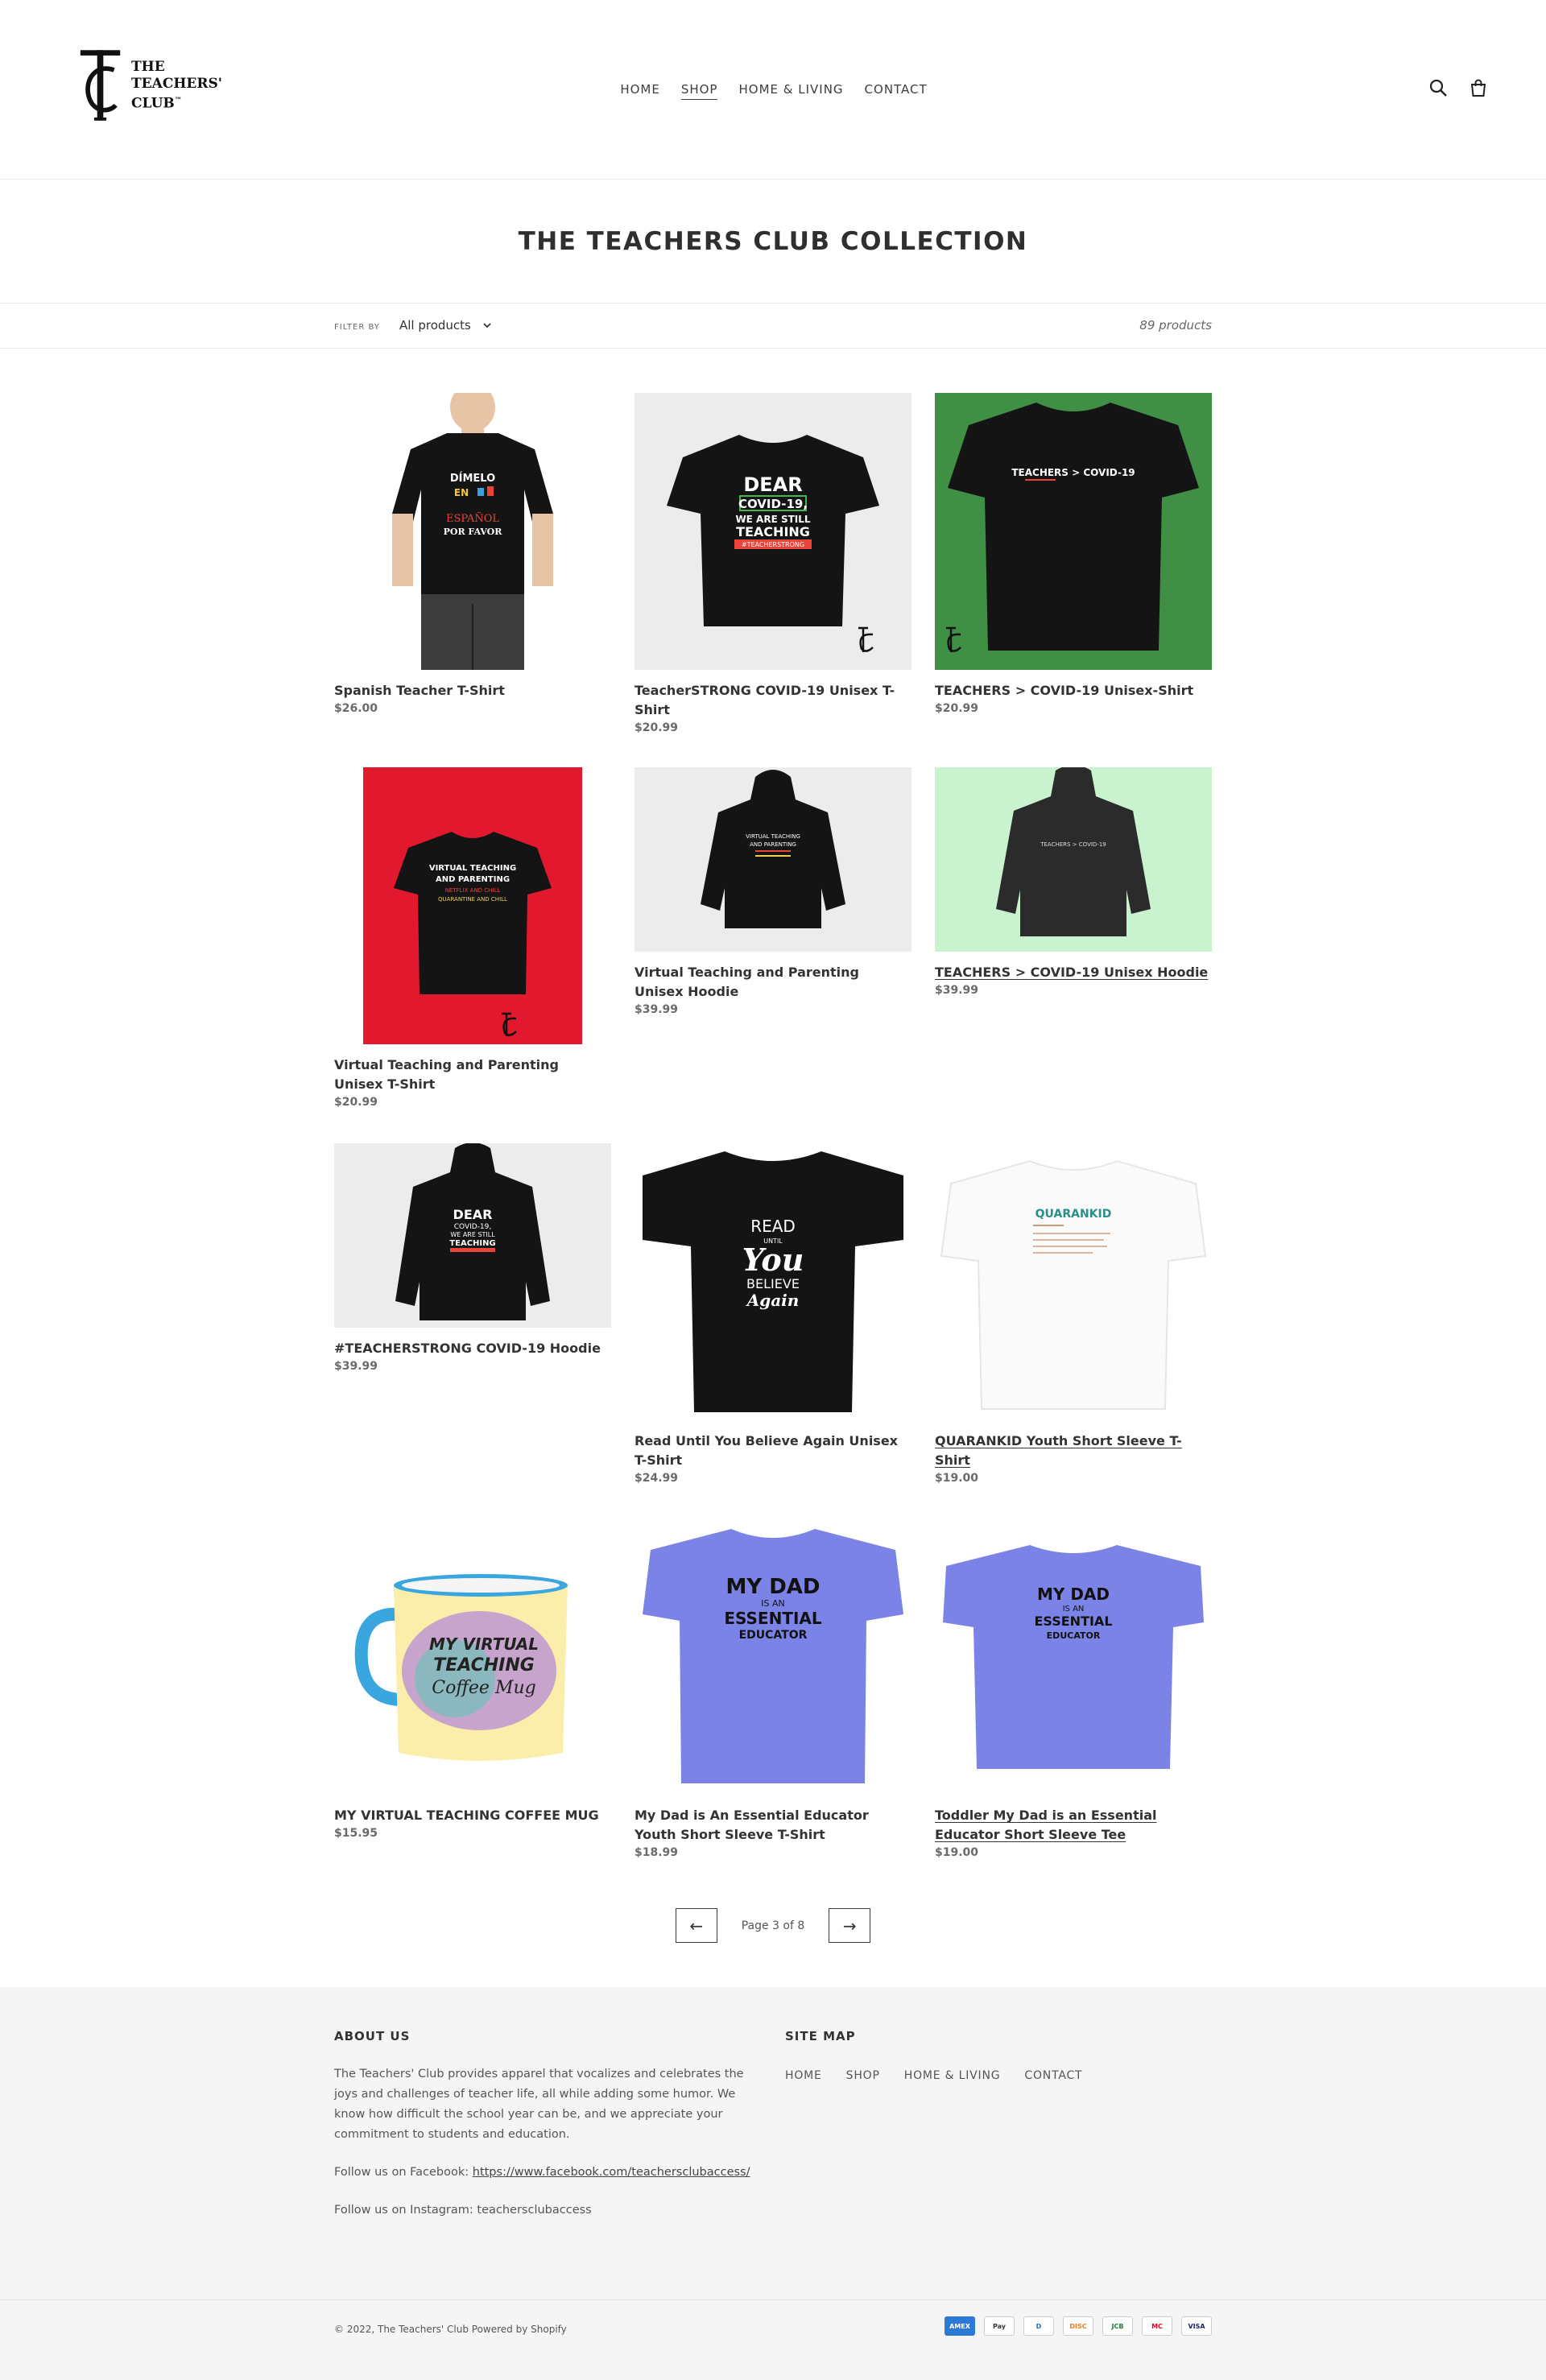  Describe the element at coordinates (1073, 1281) in the screenshot. I see `product-image: QUARANKID` at that location.